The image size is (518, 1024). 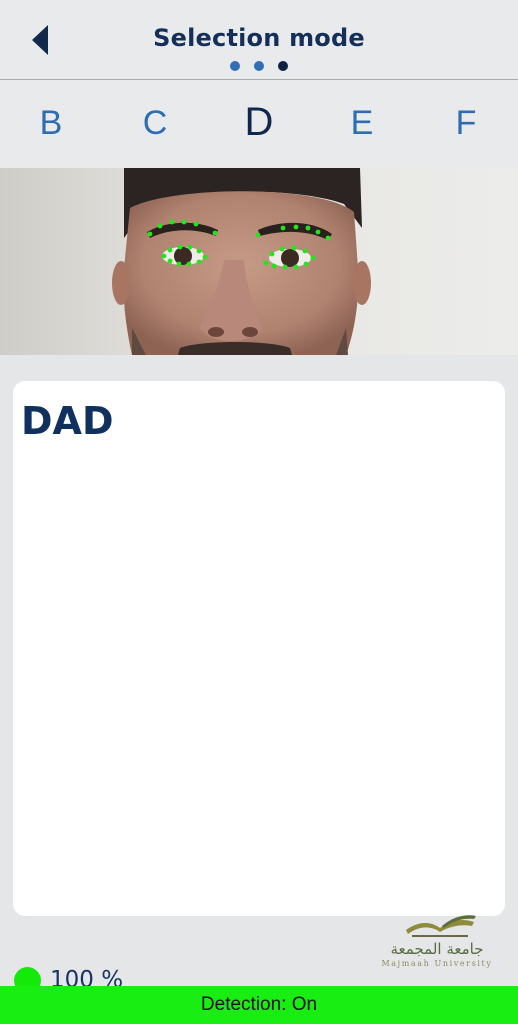 I want to click on header-bar: Selection mode, so click(x=259, y=40).